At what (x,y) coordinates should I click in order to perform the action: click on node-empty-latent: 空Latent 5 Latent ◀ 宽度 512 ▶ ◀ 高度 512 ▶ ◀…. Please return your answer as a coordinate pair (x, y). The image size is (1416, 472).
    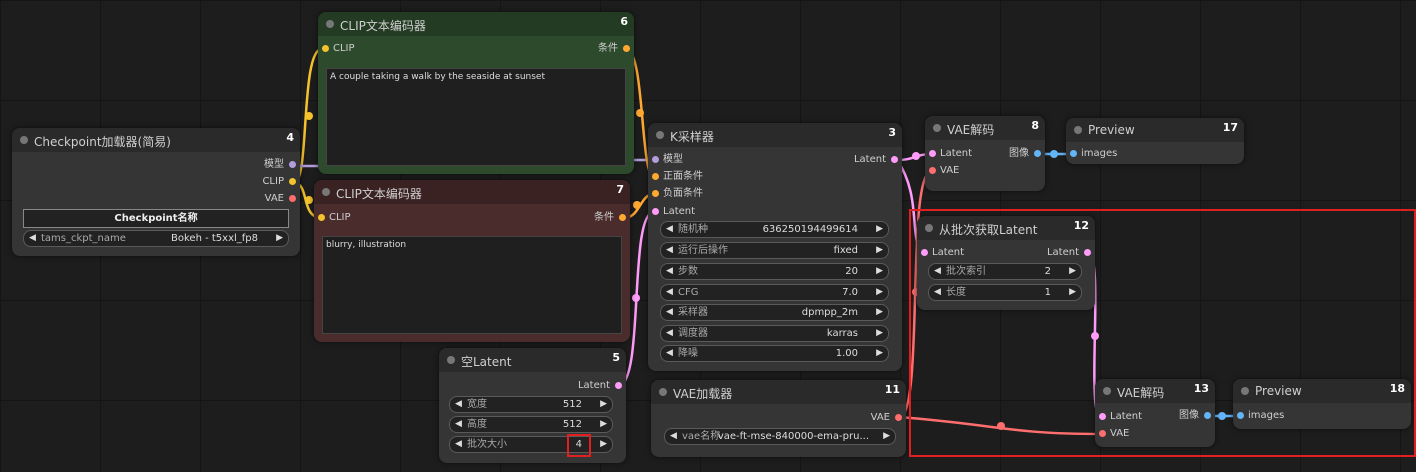
    Looking at the image, I should click on (532, 405).